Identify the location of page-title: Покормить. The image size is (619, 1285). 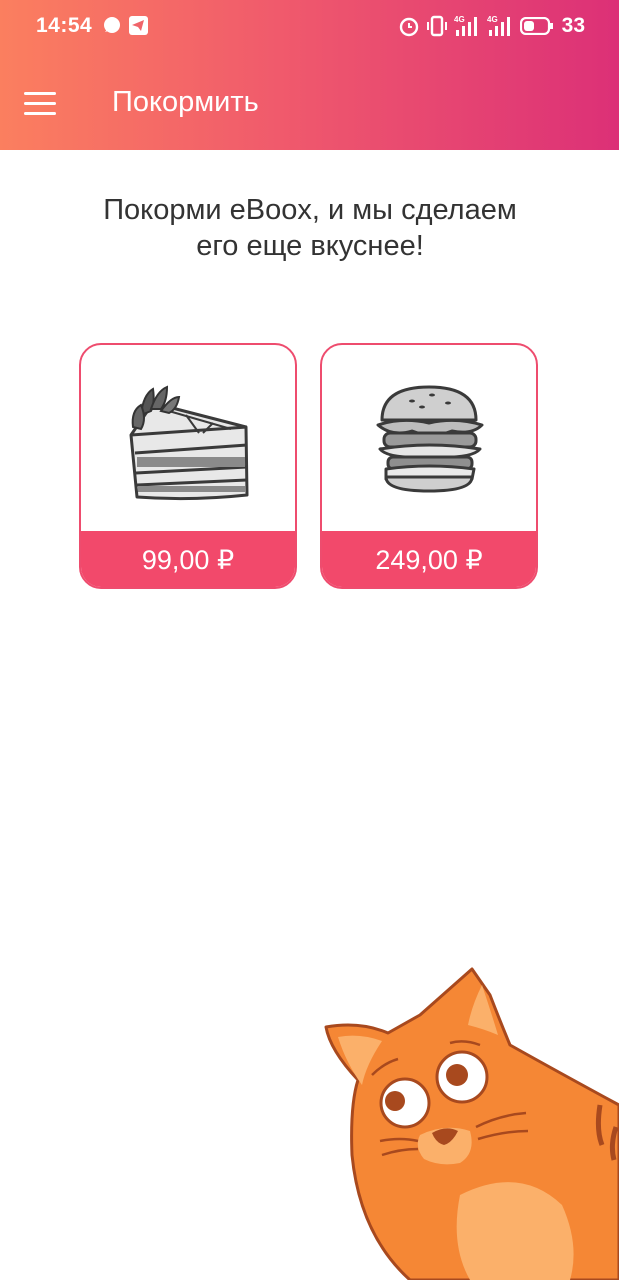
(185, 102).